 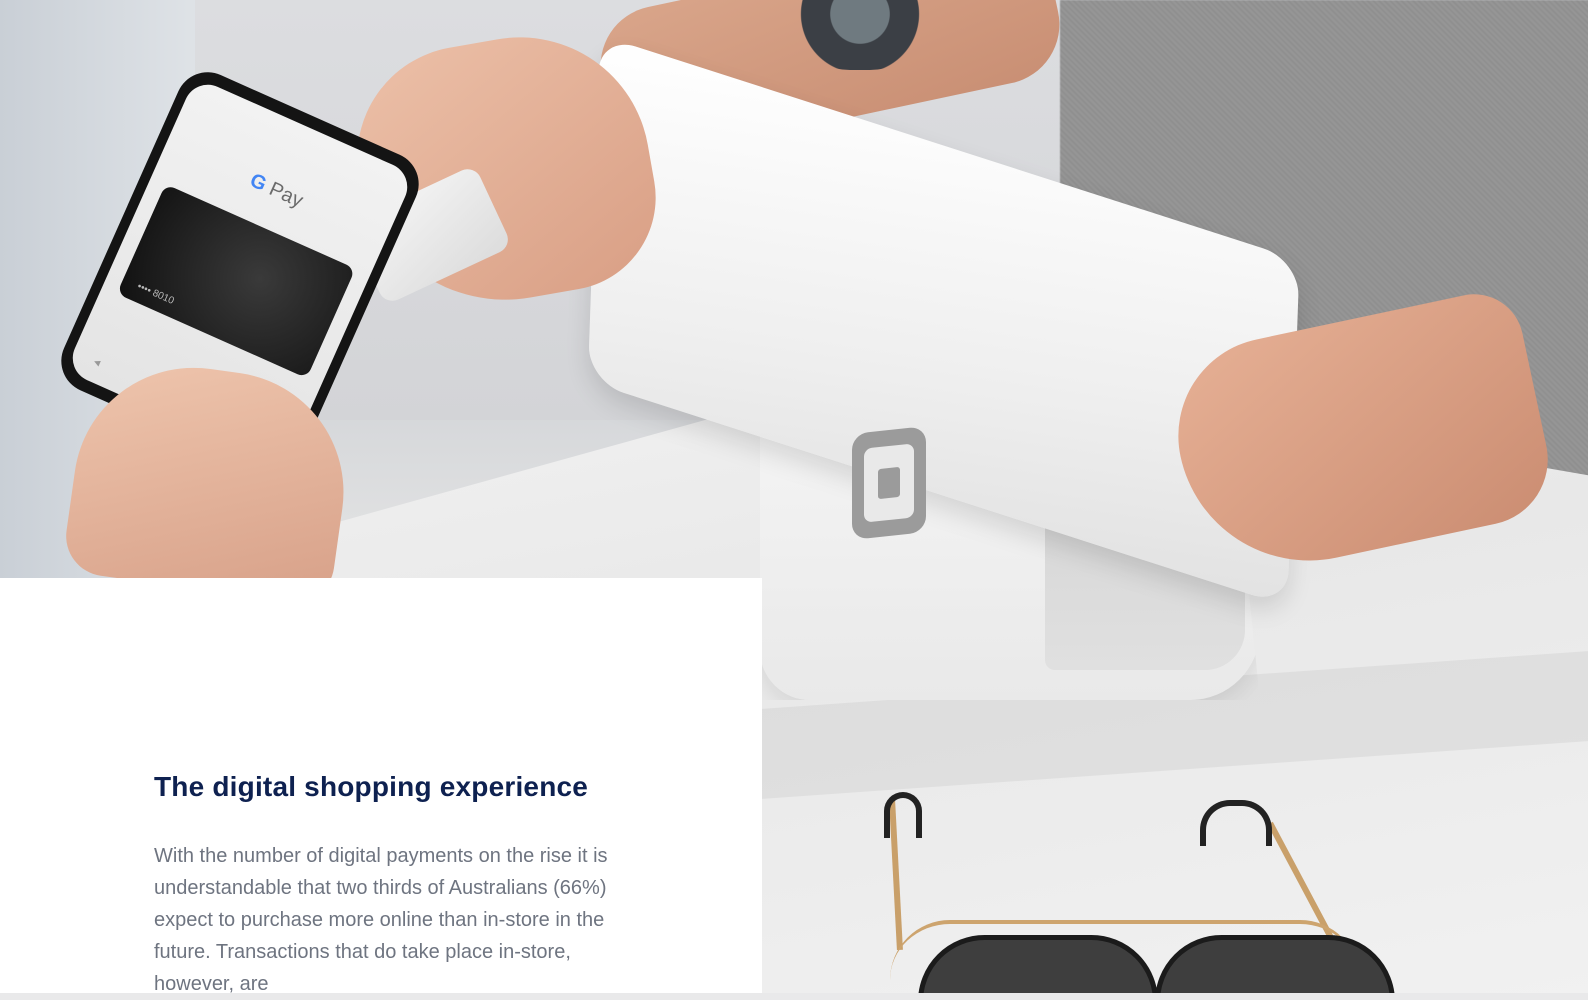 I want to click on sunglasses-tip-left, so click(x=903, y=815).